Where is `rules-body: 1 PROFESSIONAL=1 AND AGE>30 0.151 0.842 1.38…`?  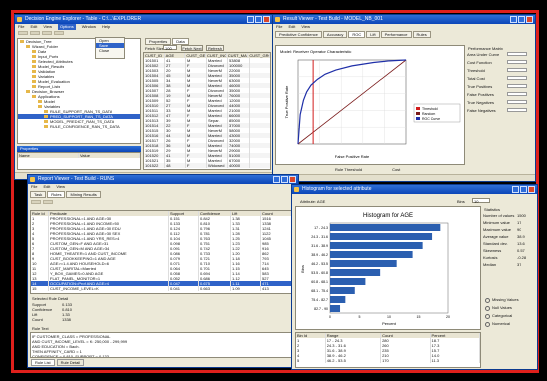
rules-body: 1 PROFESSIONAL=1 AND AGE>30 0.151 0.842 1.38… is located at coordinates (163, 253).